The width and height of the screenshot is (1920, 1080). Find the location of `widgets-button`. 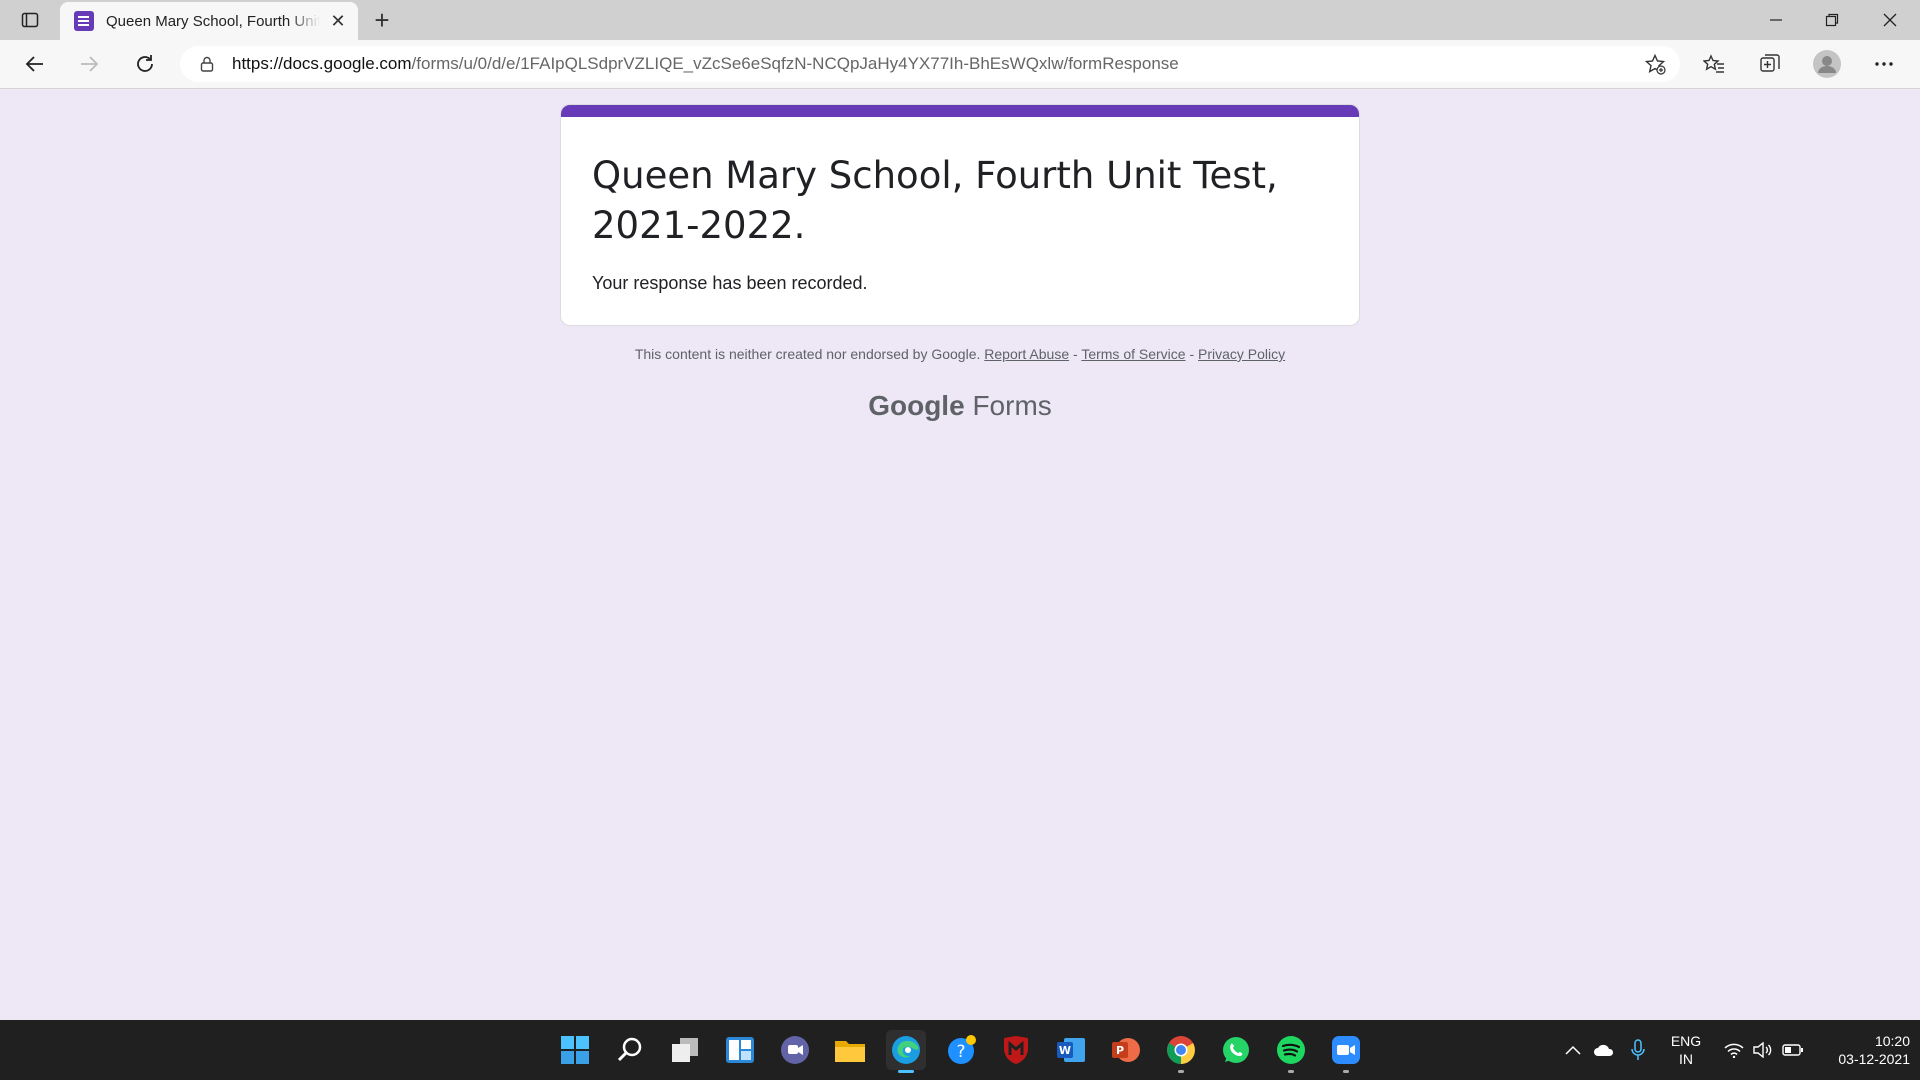

widgets-button is located at coordinates (740, 1050).